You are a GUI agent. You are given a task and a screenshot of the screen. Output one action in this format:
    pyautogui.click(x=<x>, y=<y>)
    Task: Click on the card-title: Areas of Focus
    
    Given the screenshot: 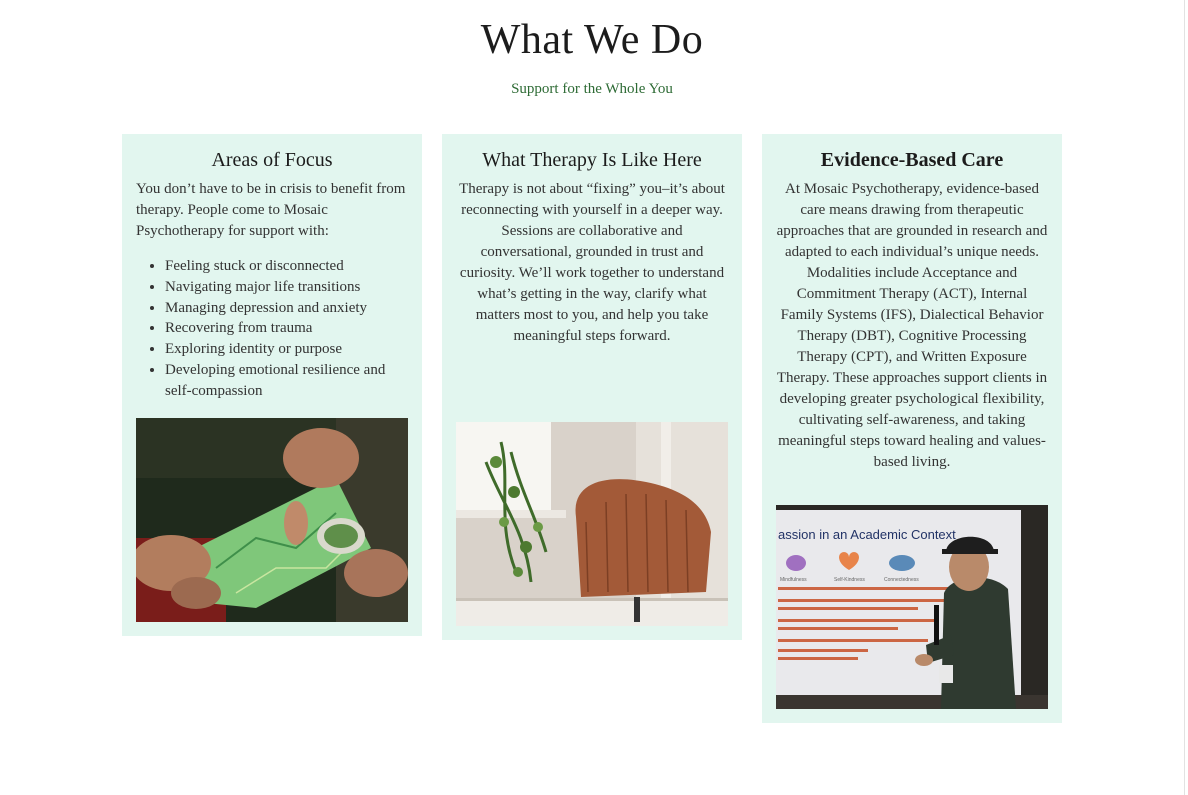 What is the action you would take?
    pyautogui.click(x=272, y=160)
    